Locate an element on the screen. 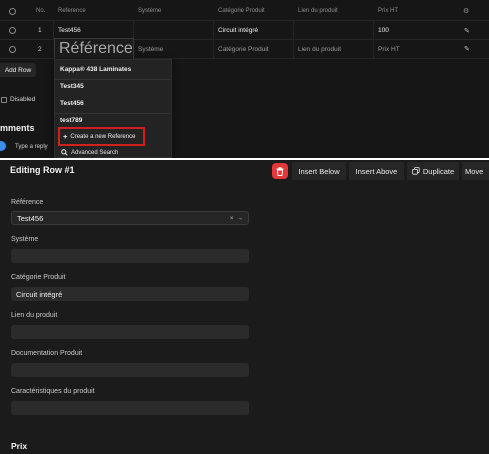 This screenshot has height=454, width=489. column-systeme: Système is located at coordinates (149, 11).